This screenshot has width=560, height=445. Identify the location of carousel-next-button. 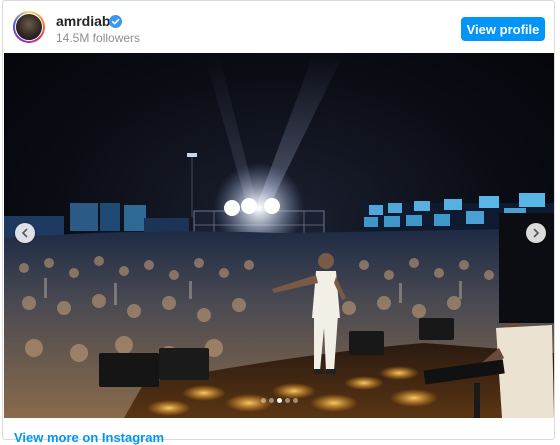
(536, 233).